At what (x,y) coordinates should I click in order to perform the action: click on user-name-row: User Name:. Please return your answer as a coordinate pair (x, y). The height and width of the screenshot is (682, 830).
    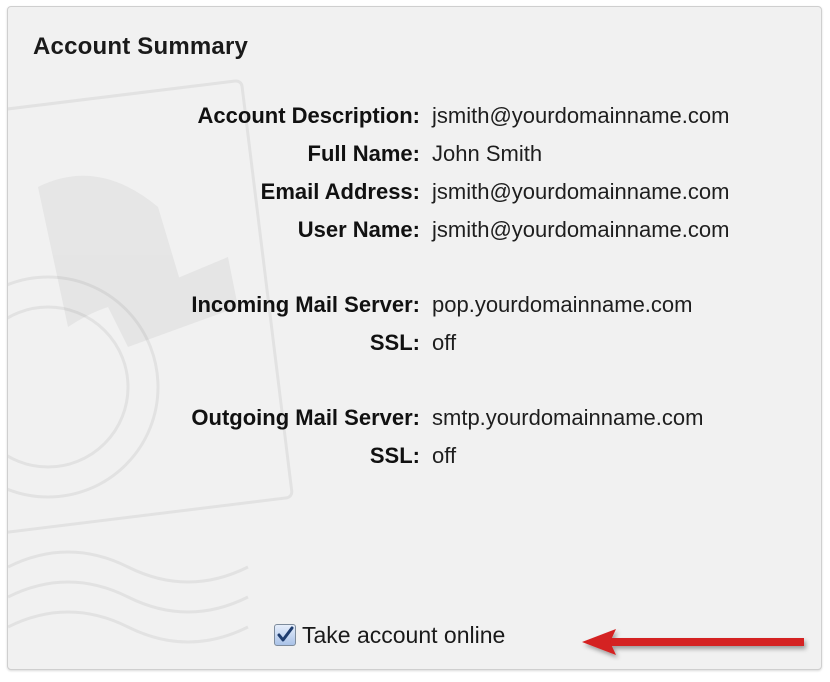
    Looking at the image, I should click on (214, 232).